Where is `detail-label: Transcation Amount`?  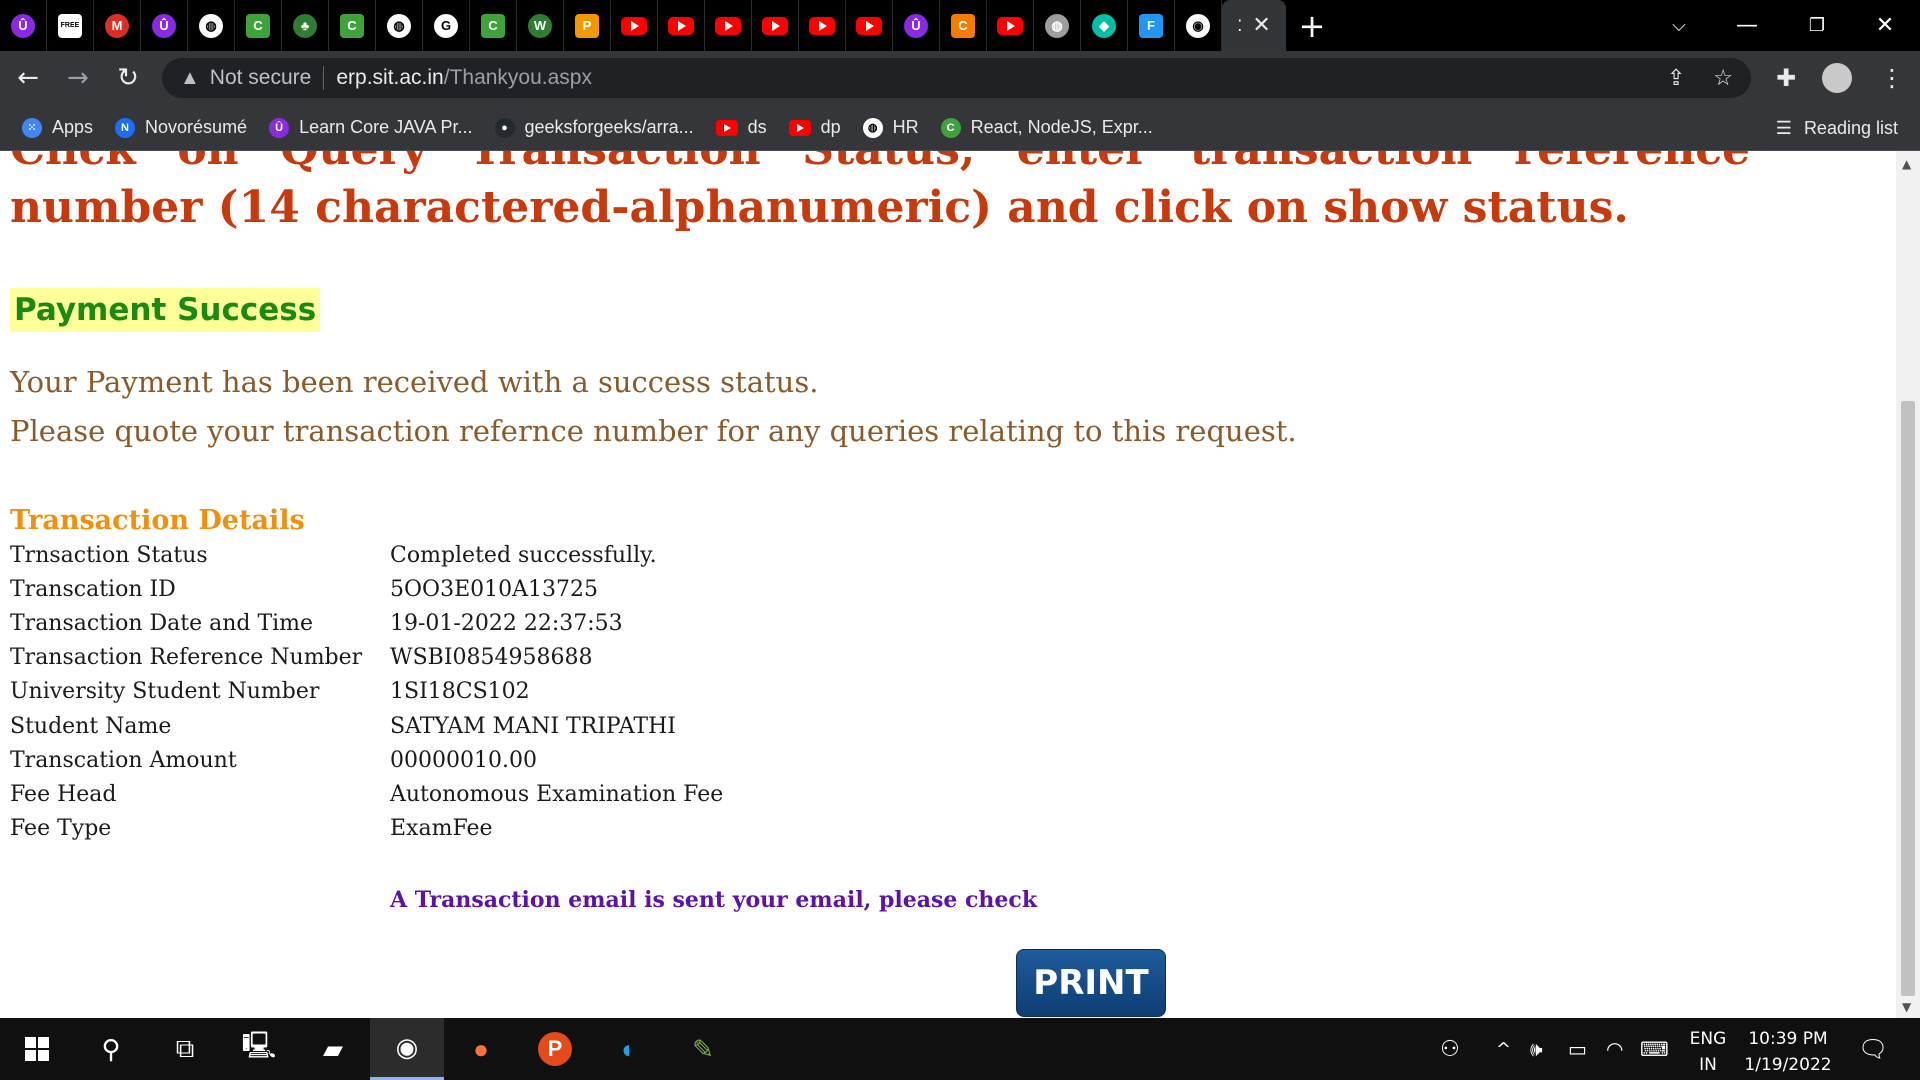
detail-label: Transcation Amount is located at coordinates (123, 760).